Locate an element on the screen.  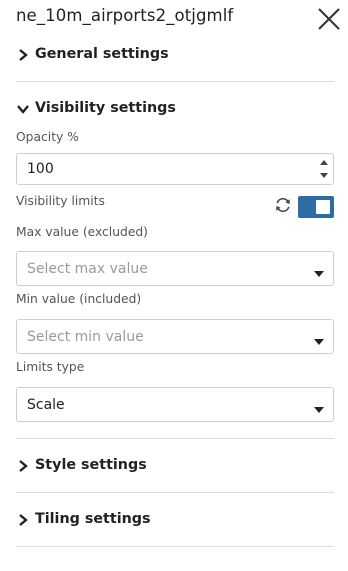
refresh-button is located at coordinates (283, 205).